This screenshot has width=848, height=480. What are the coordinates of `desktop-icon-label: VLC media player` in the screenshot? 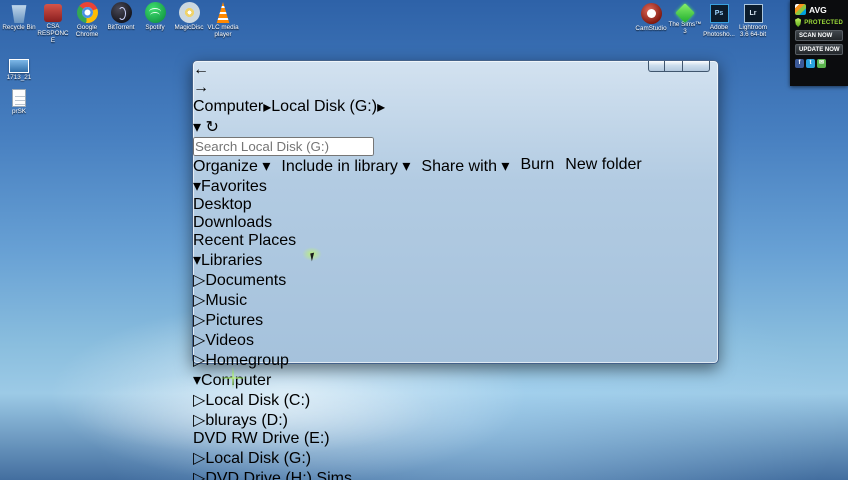 It's located at (223, 31).